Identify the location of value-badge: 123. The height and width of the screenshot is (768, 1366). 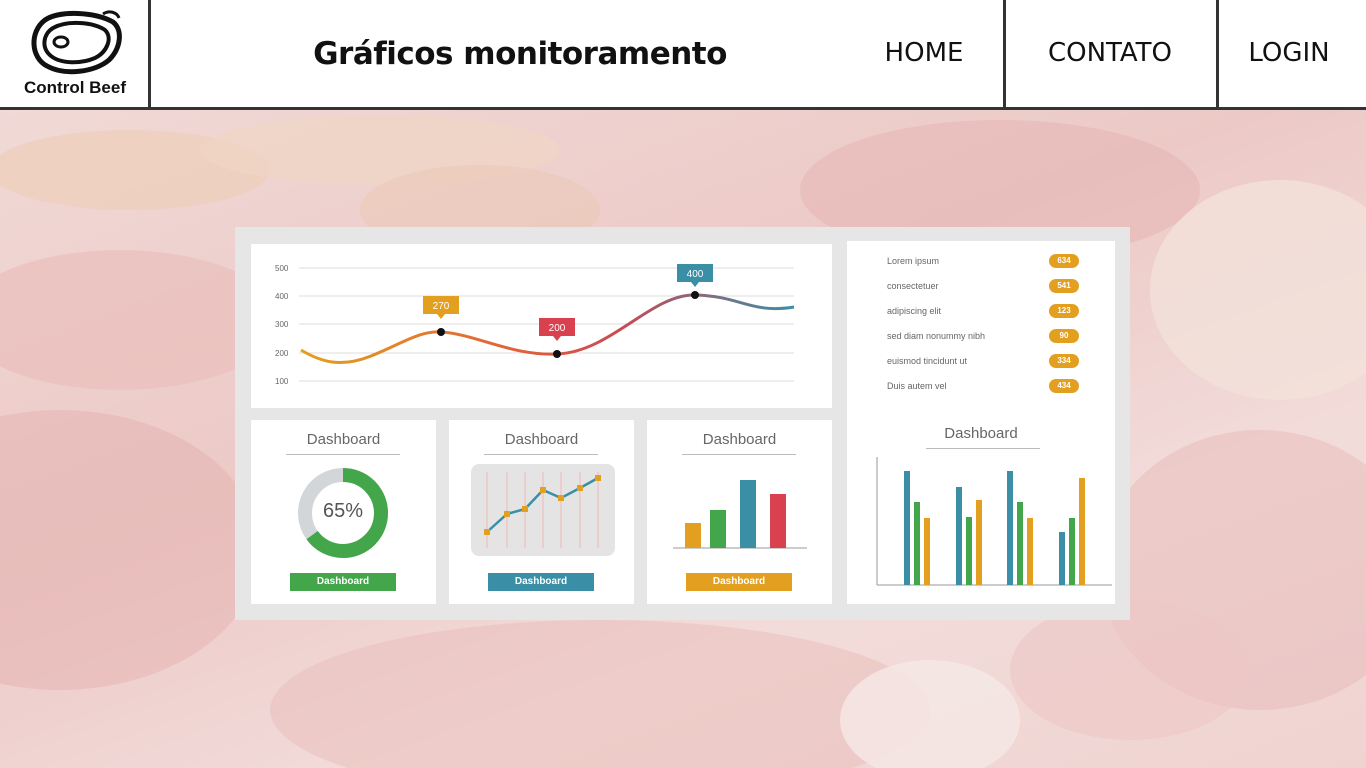
(1064, 311).